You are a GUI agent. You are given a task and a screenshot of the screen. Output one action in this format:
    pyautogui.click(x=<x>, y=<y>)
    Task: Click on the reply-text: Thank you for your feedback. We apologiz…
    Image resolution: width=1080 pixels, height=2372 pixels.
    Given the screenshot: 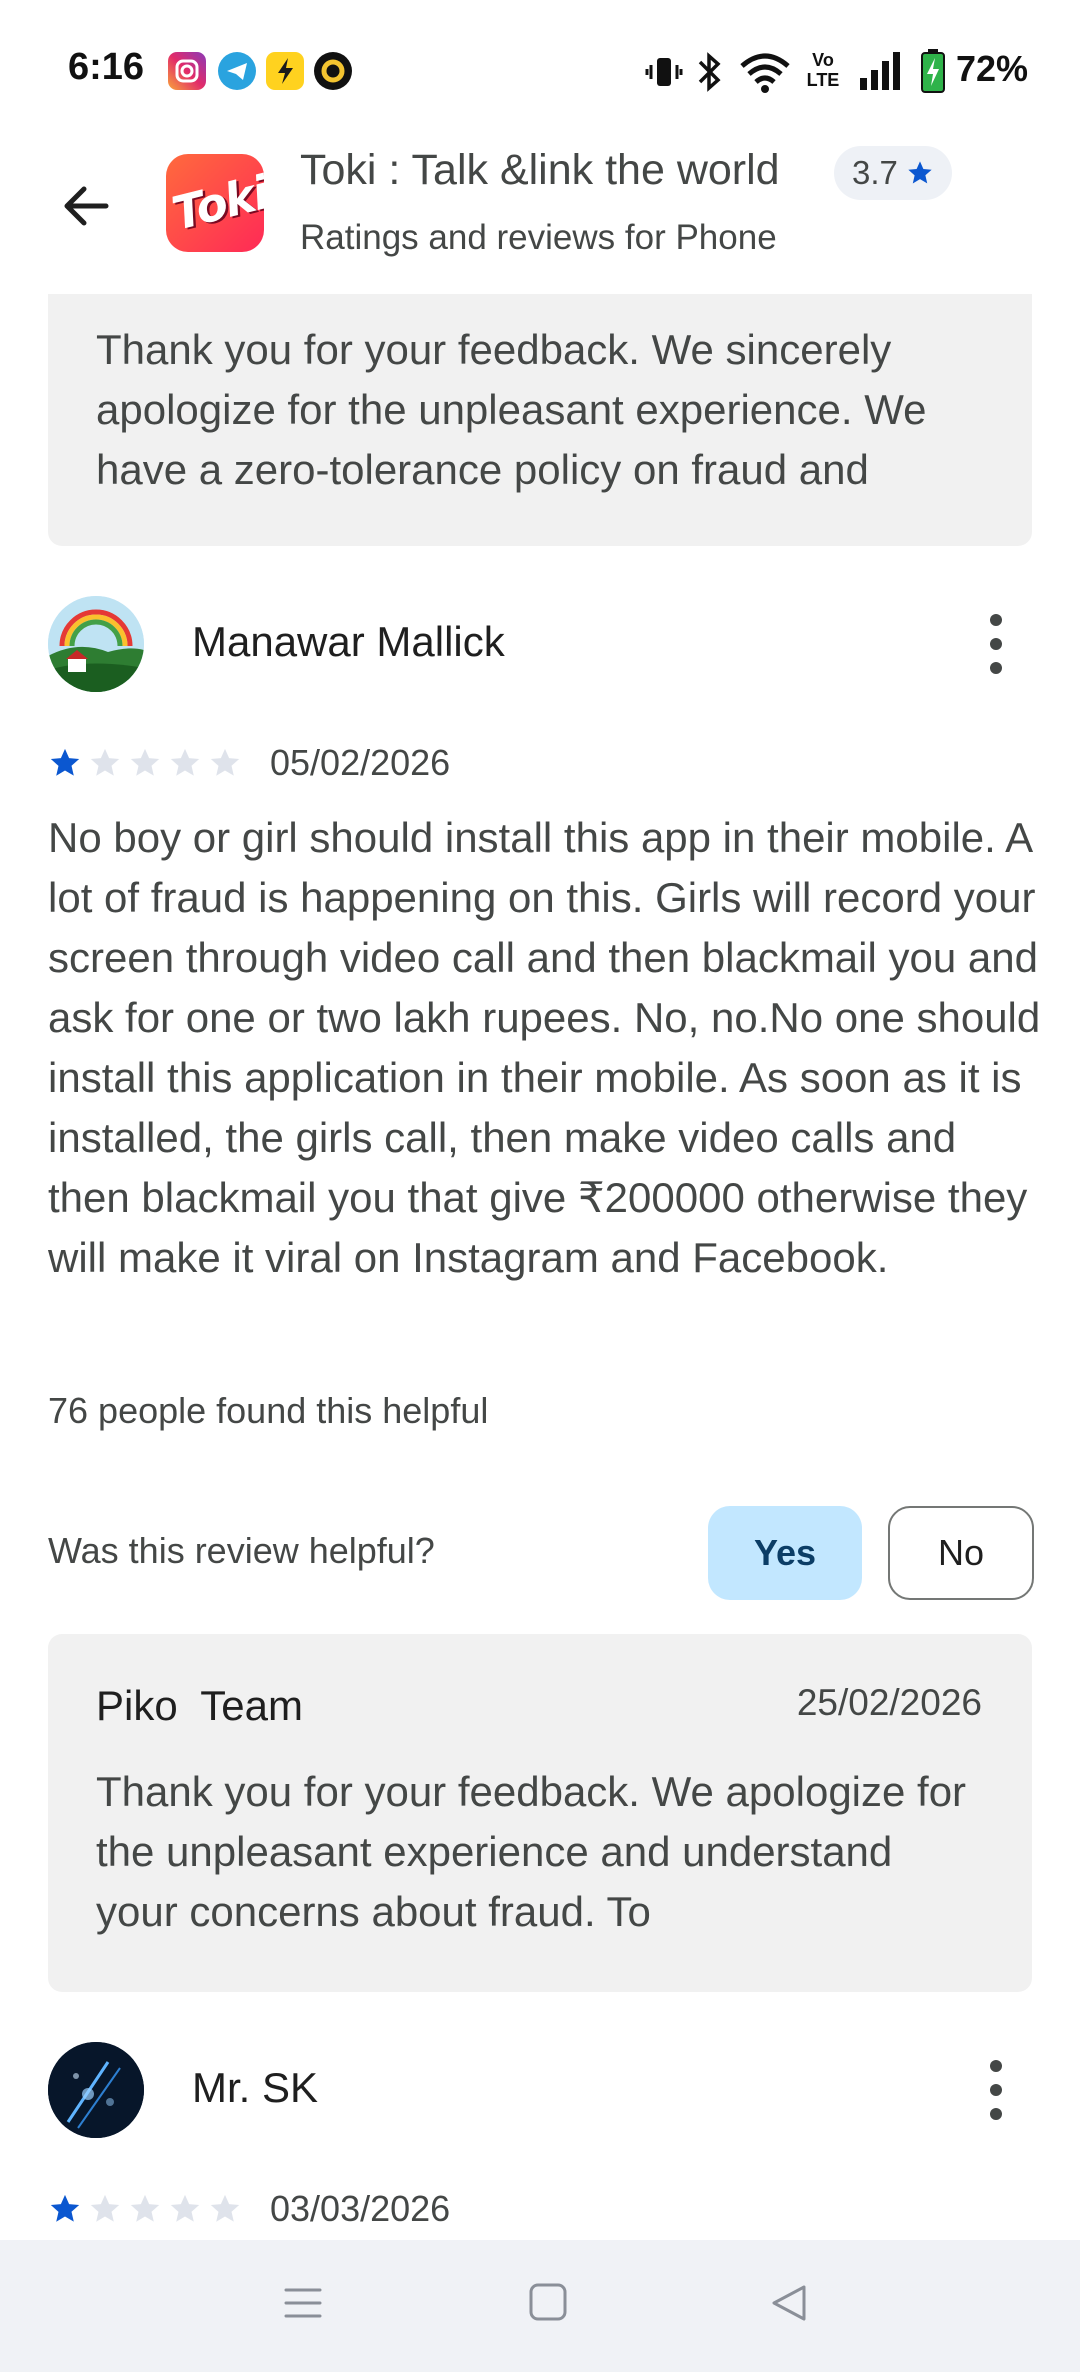 What is the action you would take?
    pyautogui.click(x=531, y=1851)
    